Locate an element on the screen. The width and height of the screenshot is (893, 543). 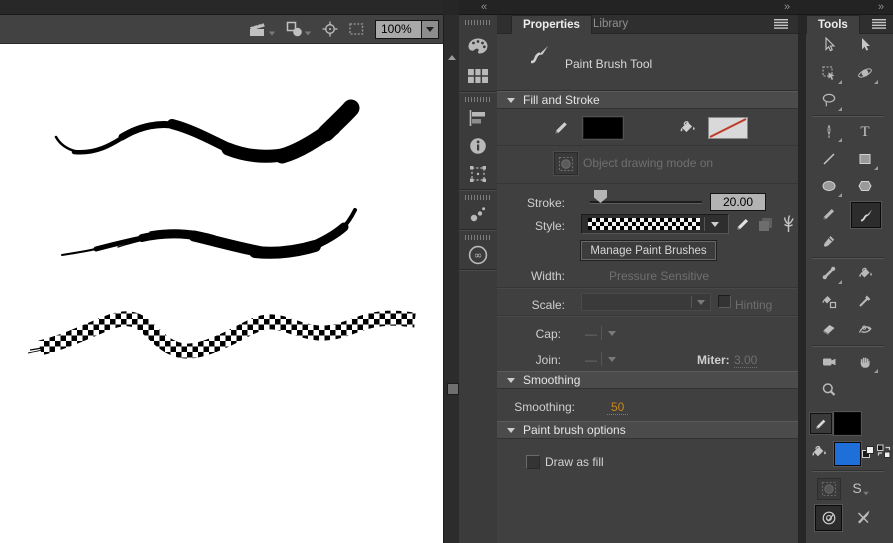
scale-dropdown is located at coordinates (646, 302).